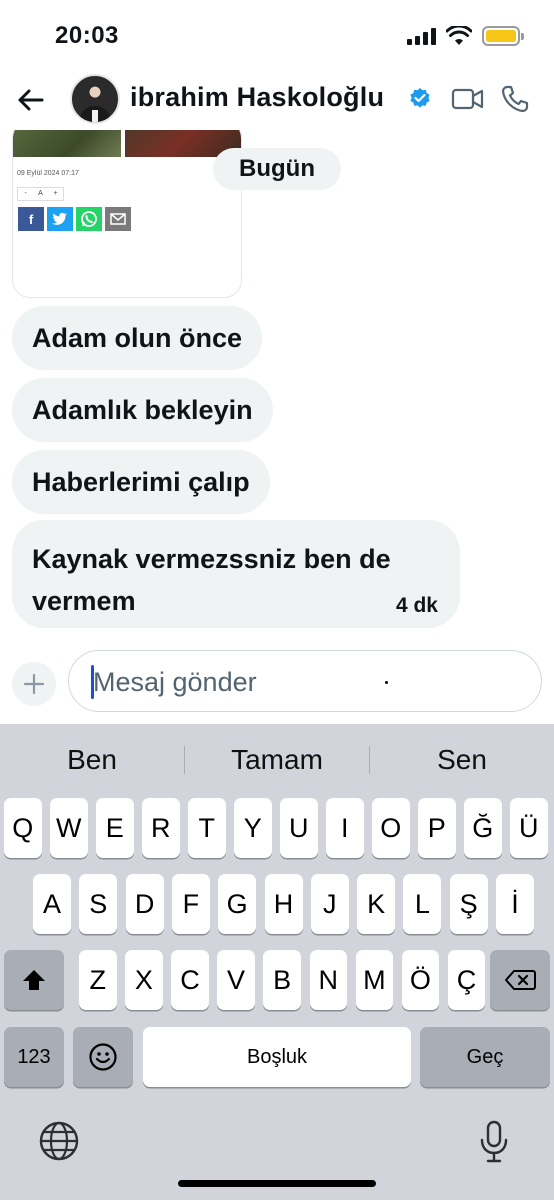  Describe the element at coordinates (98, 904) in the screenshot. I see `key-s: S` at that location.